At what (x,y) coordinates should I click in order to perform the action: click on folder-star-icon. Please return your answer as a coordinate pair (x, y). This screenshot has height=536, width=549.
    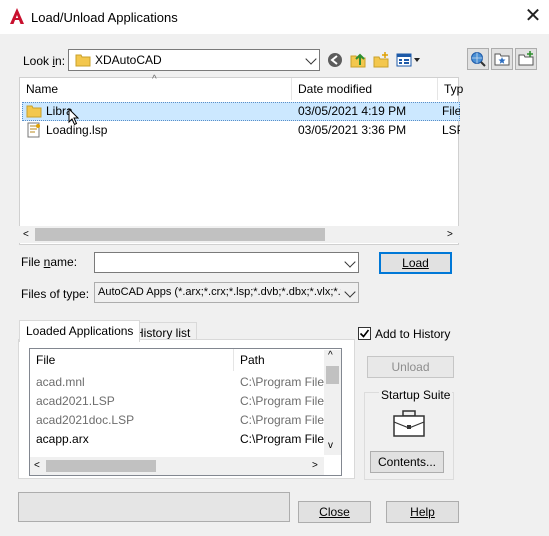
    Looking at the image, I should click on (502, 60).